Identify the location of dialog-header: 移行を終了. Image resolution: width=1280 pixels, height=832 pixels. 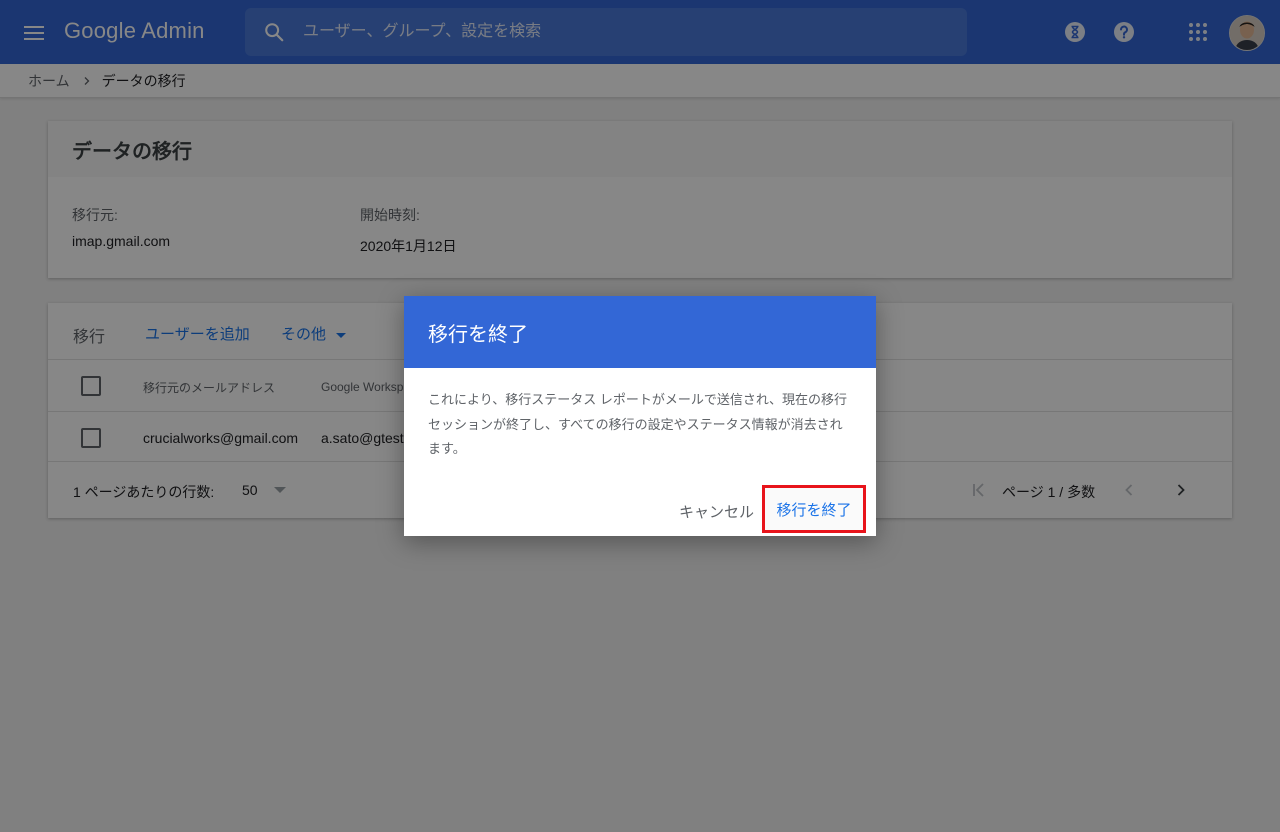
(640, 332).